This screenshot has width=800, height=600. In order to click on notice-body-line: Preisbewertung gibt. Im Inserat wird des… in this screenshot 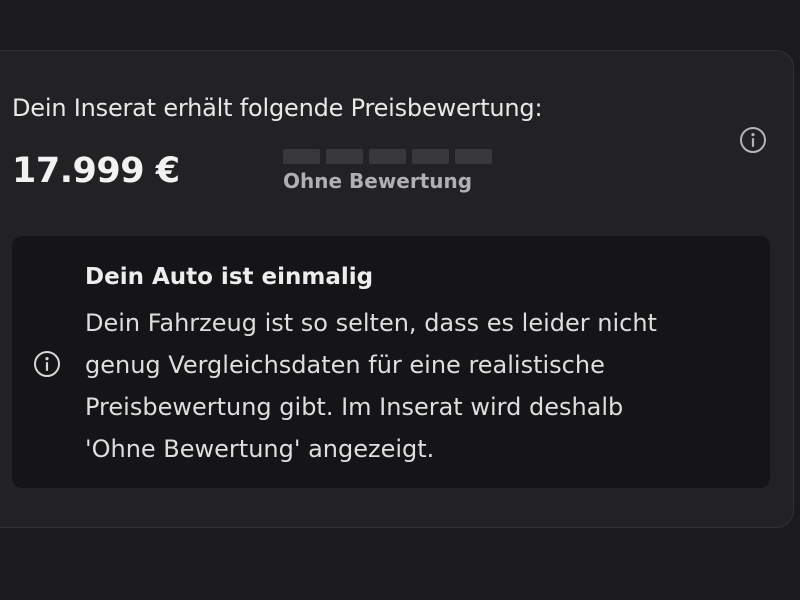, I will do `click(354, 407)`.